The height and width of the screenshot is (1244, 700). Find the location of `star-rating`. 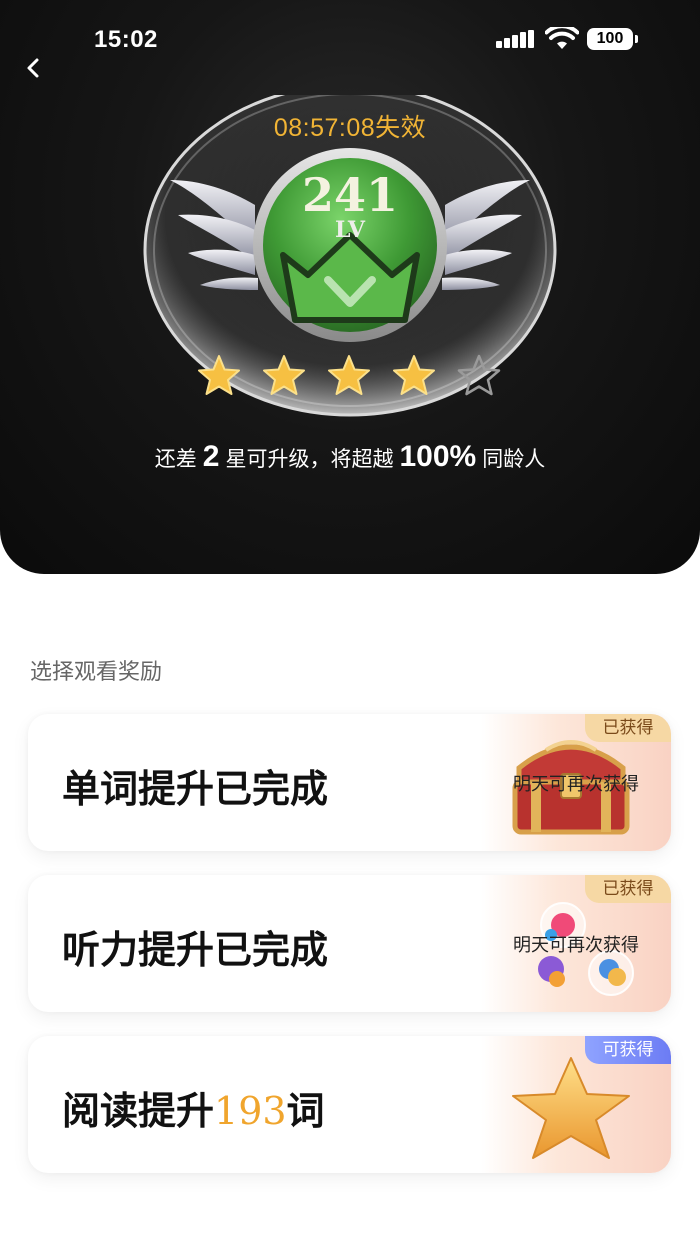

star-rating is located at coordinates (356, 378).